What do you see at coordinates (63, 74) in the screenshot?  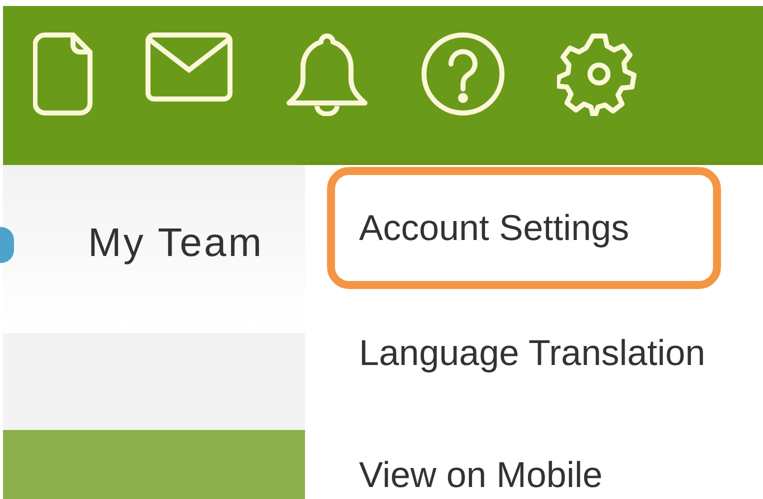 I see `document-icon` at bounding box center [63, 74].